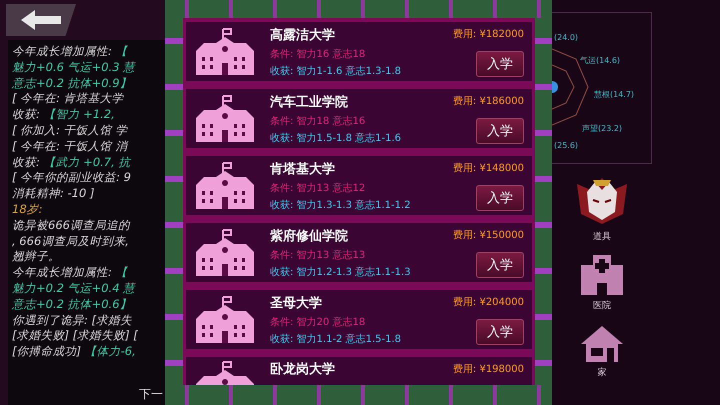 This screenshot has height=405, width=720. I want to click on log-line: [求婚失败] [求婚失败] [, so click(75, 336).